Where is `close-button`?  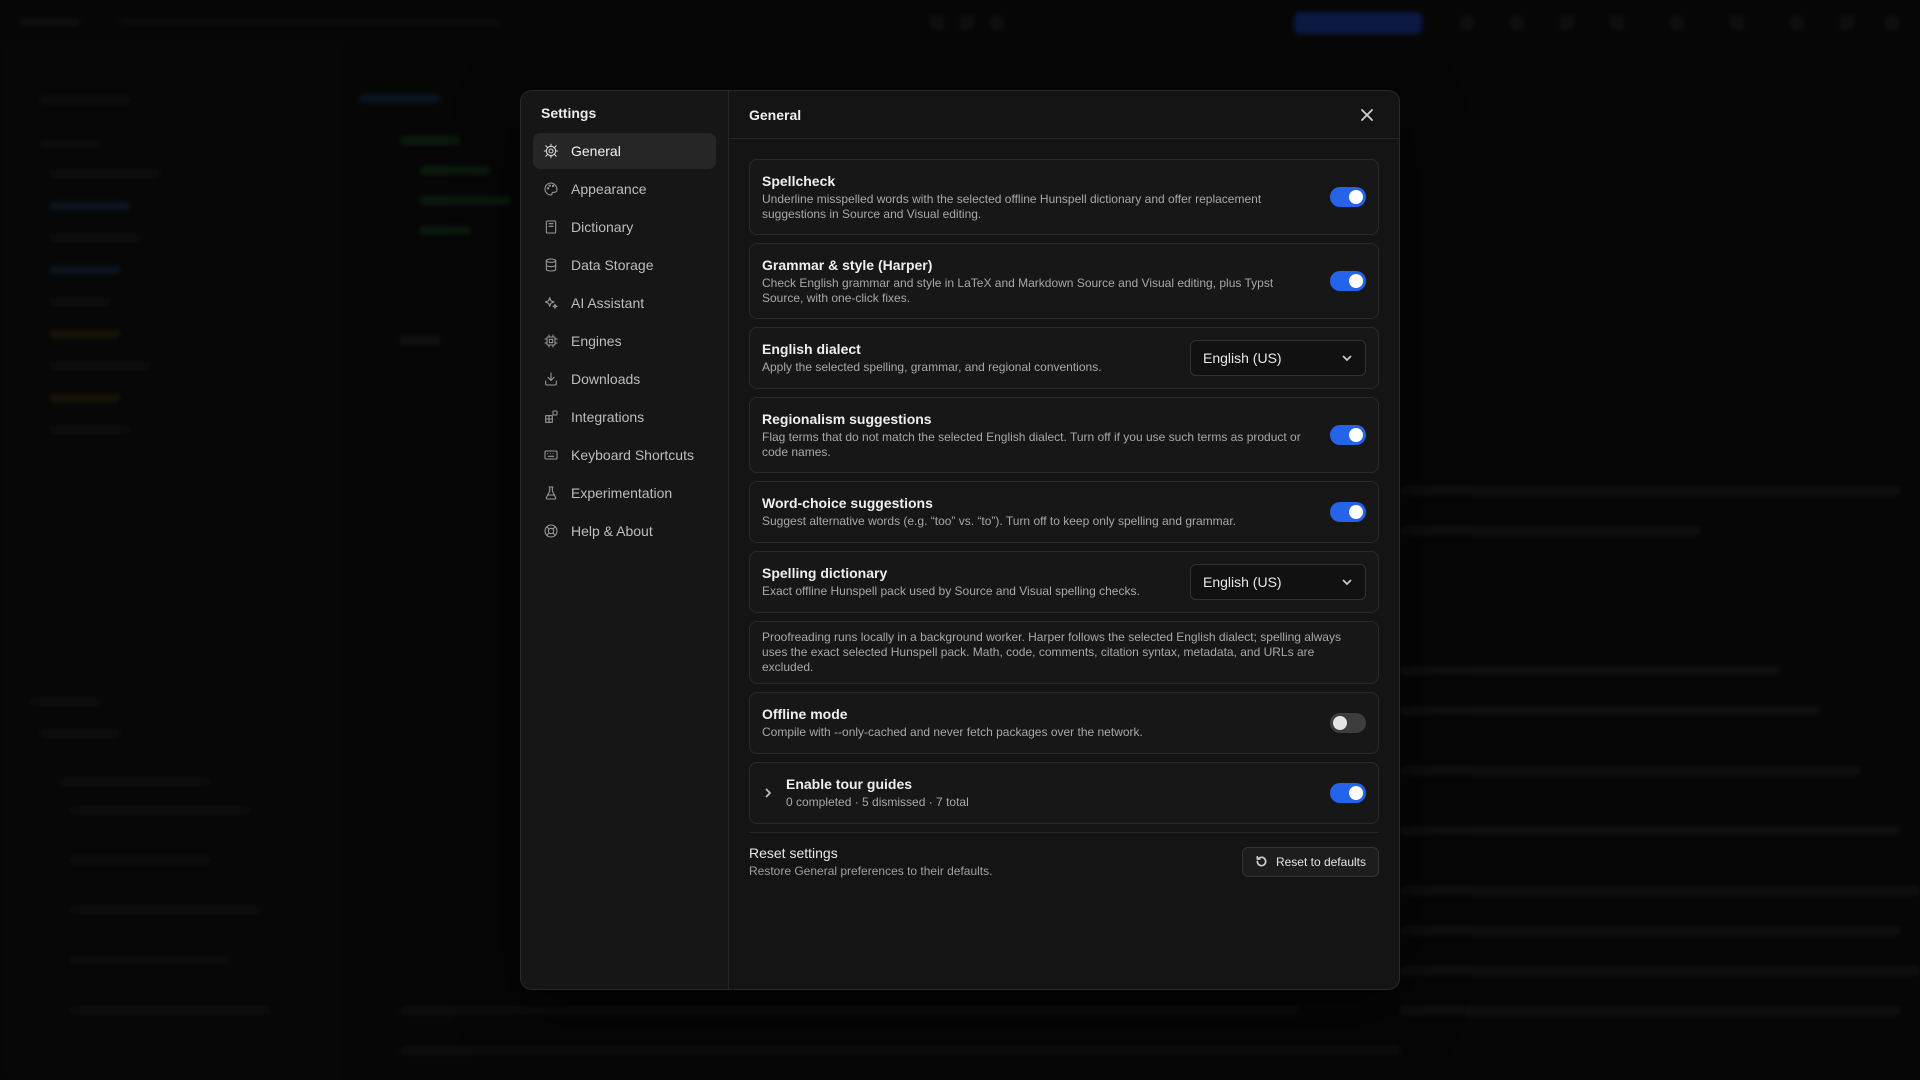
close-button is located at coordinates (1367, 115).